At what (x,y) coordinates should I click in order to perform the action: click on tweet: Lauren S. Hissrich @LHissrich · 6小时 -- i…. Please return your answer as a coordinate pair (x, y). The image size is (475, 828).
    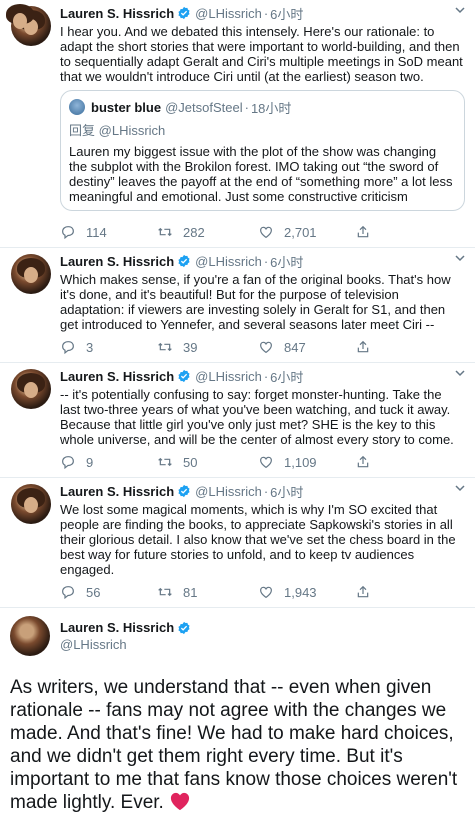
    Looking at the image, I should click on (237, 420).